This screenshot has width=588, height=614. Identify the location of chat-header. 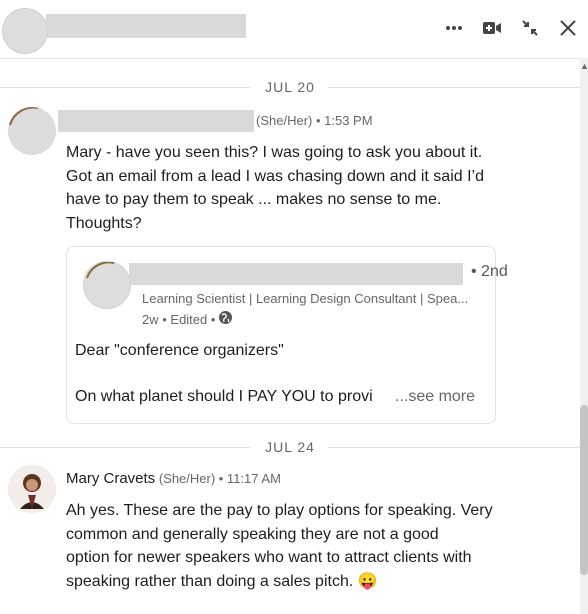
(294, 29).